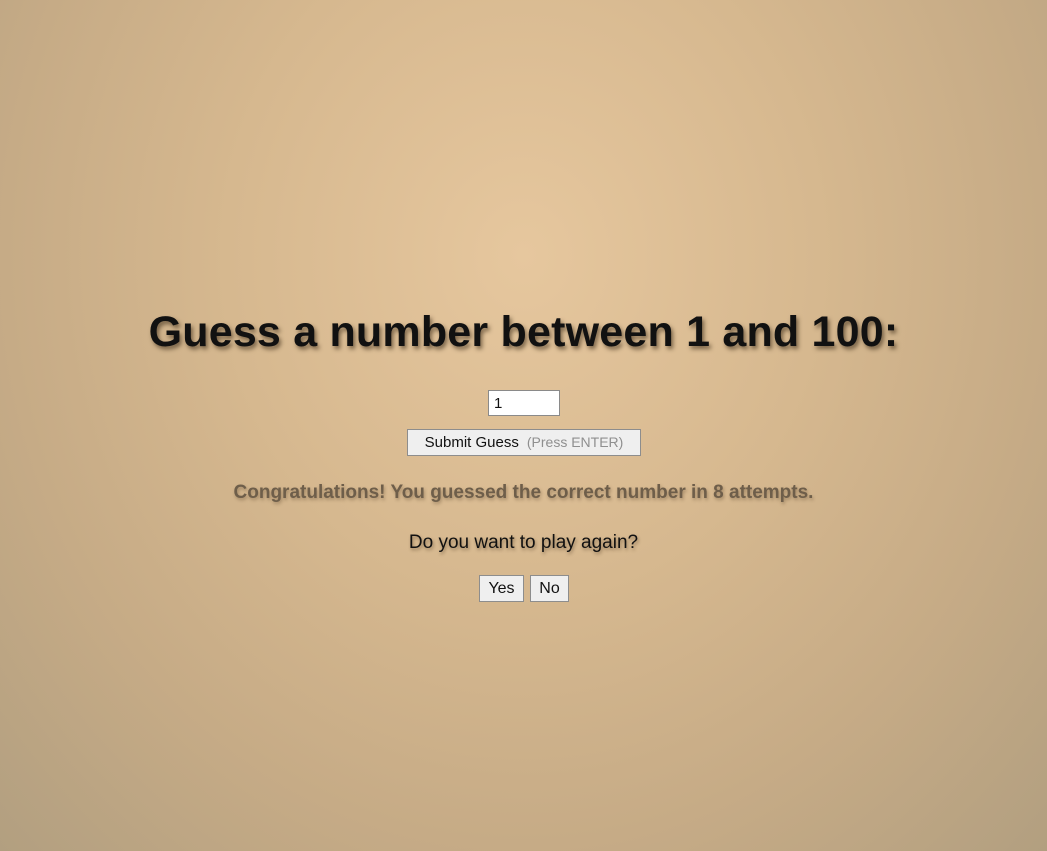 The width and height of the screenshot is (1047, 851). What do you see at coordinates (501, 588) in the screenshot?
I see `yes-button: Yes` at bounding box center [501, 588].